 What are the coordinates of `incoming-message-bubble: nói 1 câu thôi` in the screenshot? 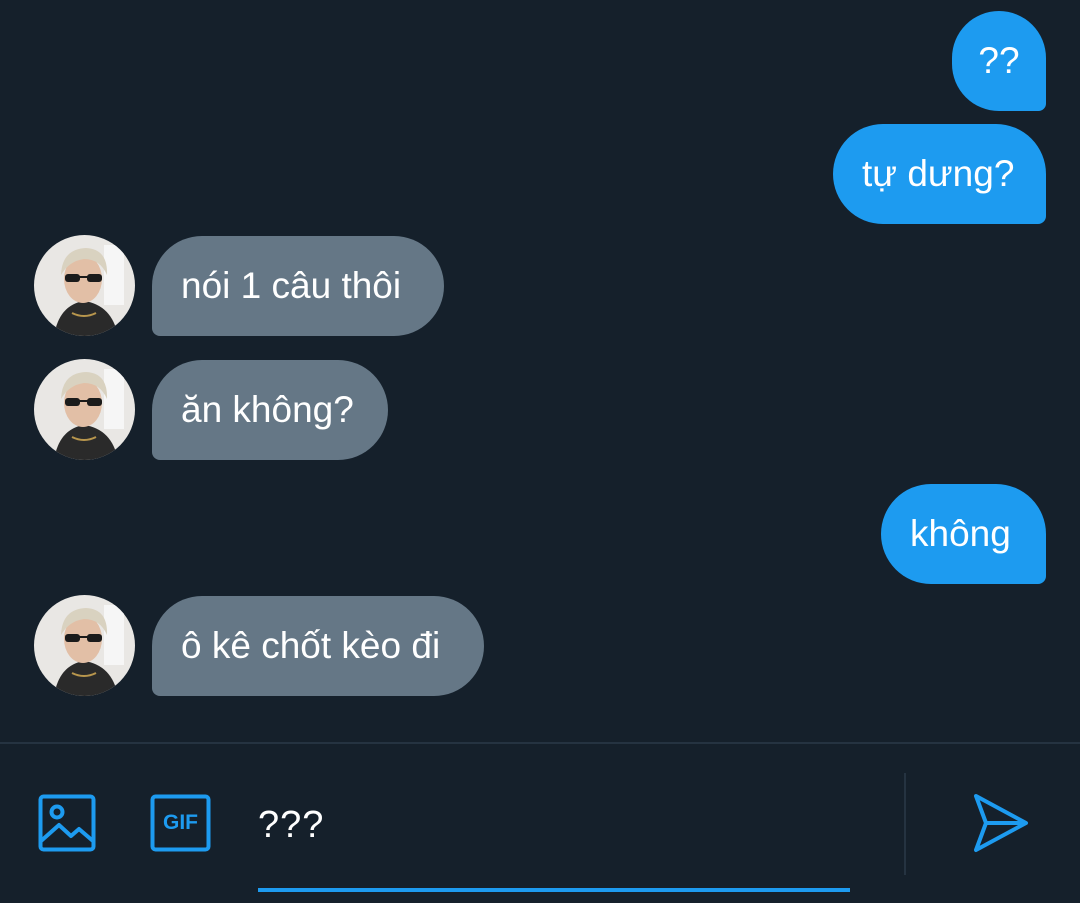 It's located at (298, 286).